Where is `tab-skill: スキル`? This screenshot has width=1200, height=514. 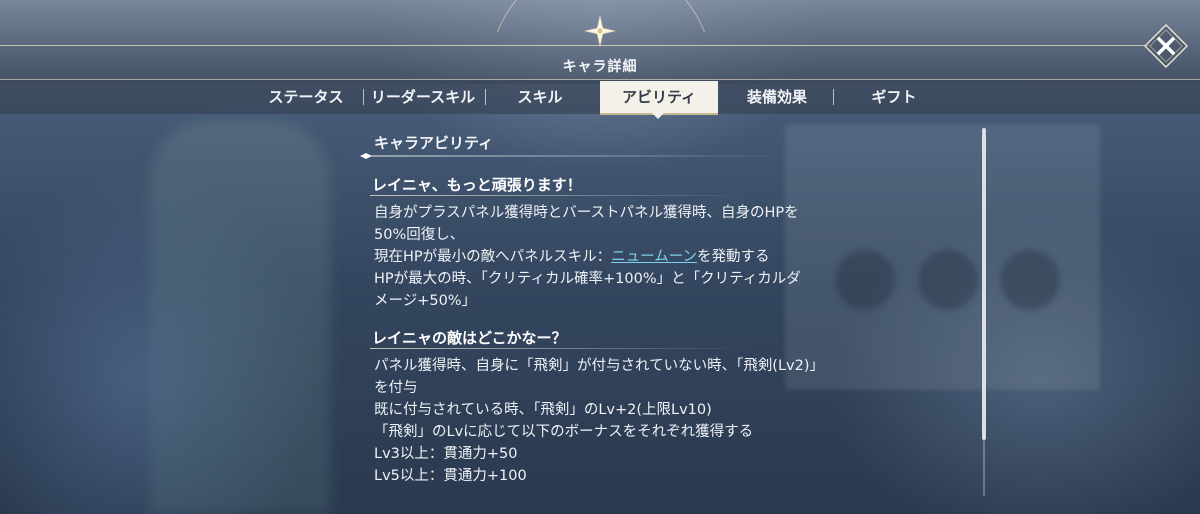
tab-skill: スキル is located at coordinates (540, 97).